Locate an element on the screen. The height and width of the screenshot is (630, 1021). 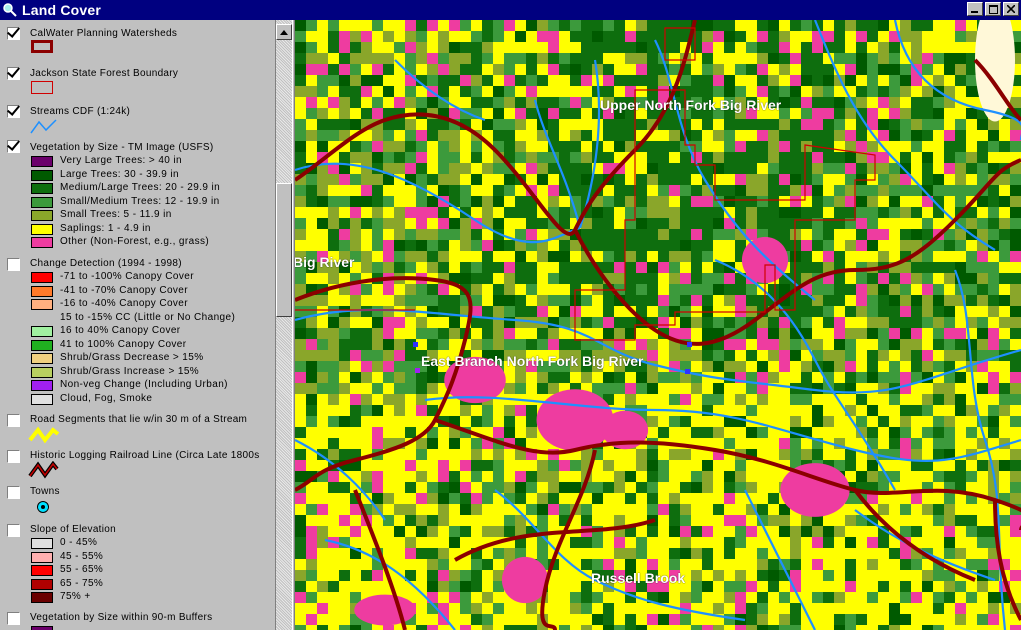
arrow-up-icon is located at coordinates (284, 32).